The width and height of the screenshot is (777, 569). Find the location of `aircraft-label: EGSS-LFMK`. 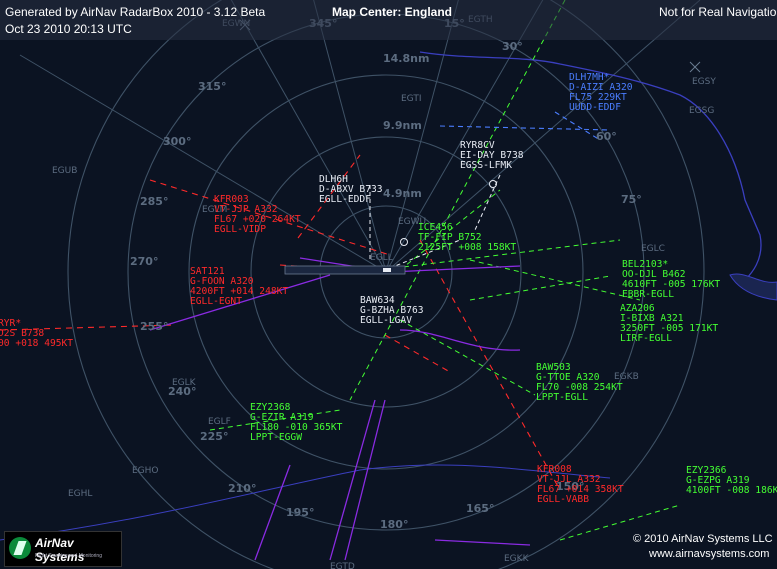

aircraft-label: EGSS-LFMK is located at coordinates (486, 165).